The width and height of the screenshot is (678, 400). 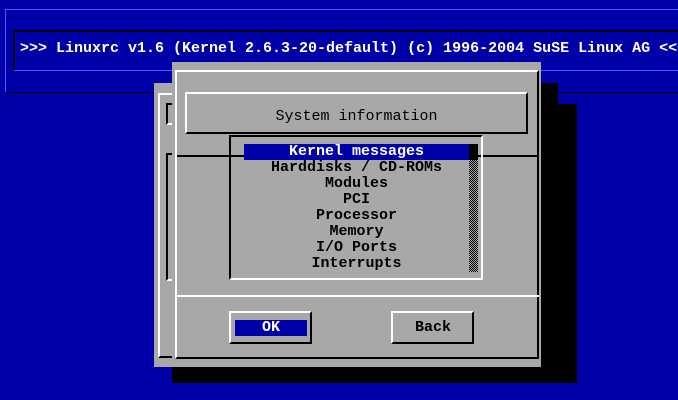 I want to click on separator, so click(x=358, y=296).